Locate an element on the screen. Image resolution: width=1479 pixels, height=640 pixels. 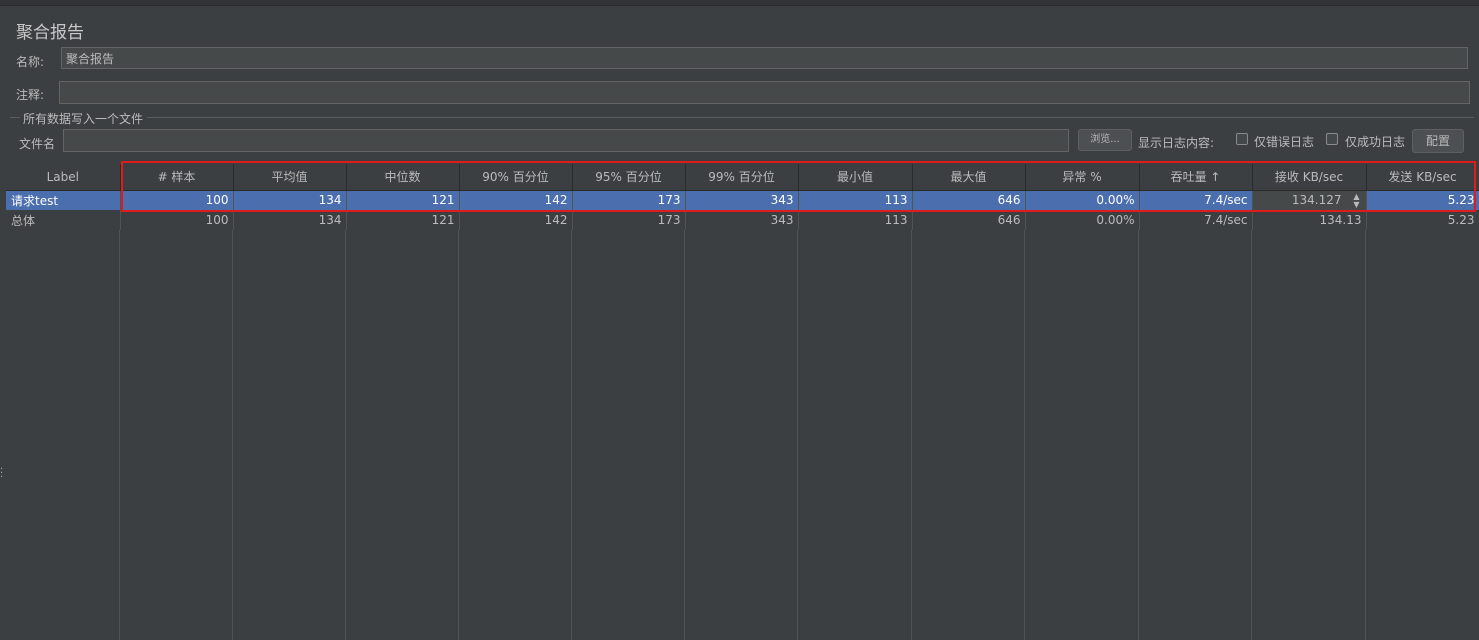
splitter-grip-icon: · · · is located at coordinates (2, 474).